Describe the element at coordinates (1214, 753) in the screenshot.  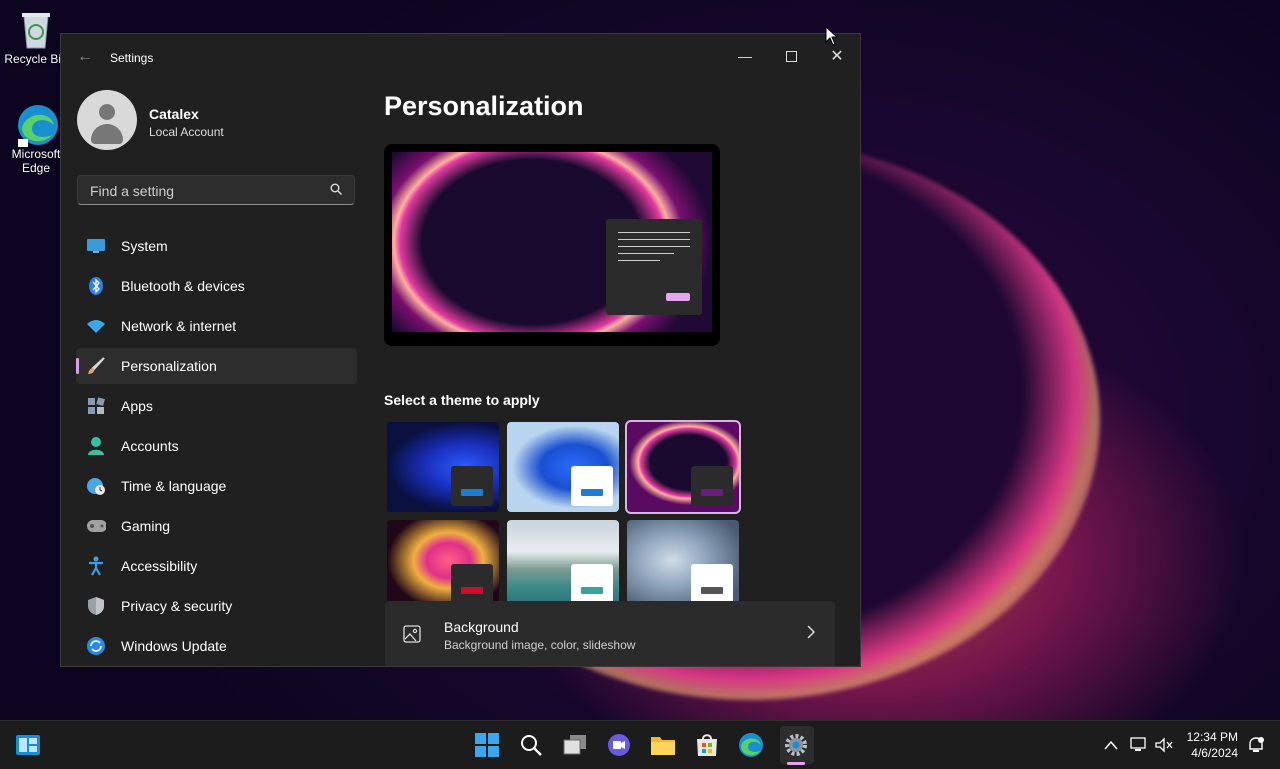
I see `clock-date: 4/6/2024` at that location.